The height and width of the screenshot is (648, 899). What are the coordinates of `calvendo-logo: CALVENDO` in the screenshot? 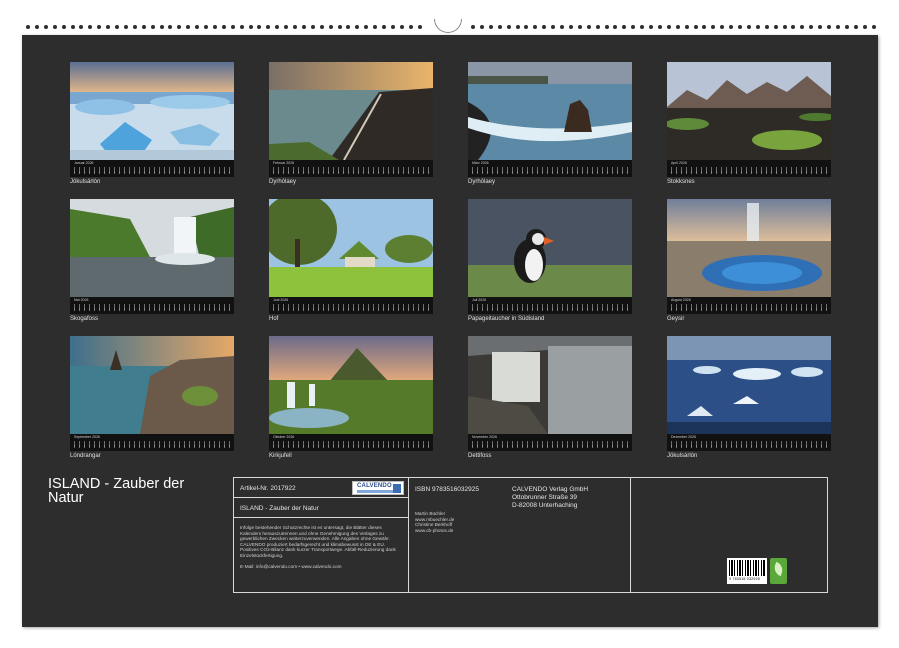 It's located at (378, 488).